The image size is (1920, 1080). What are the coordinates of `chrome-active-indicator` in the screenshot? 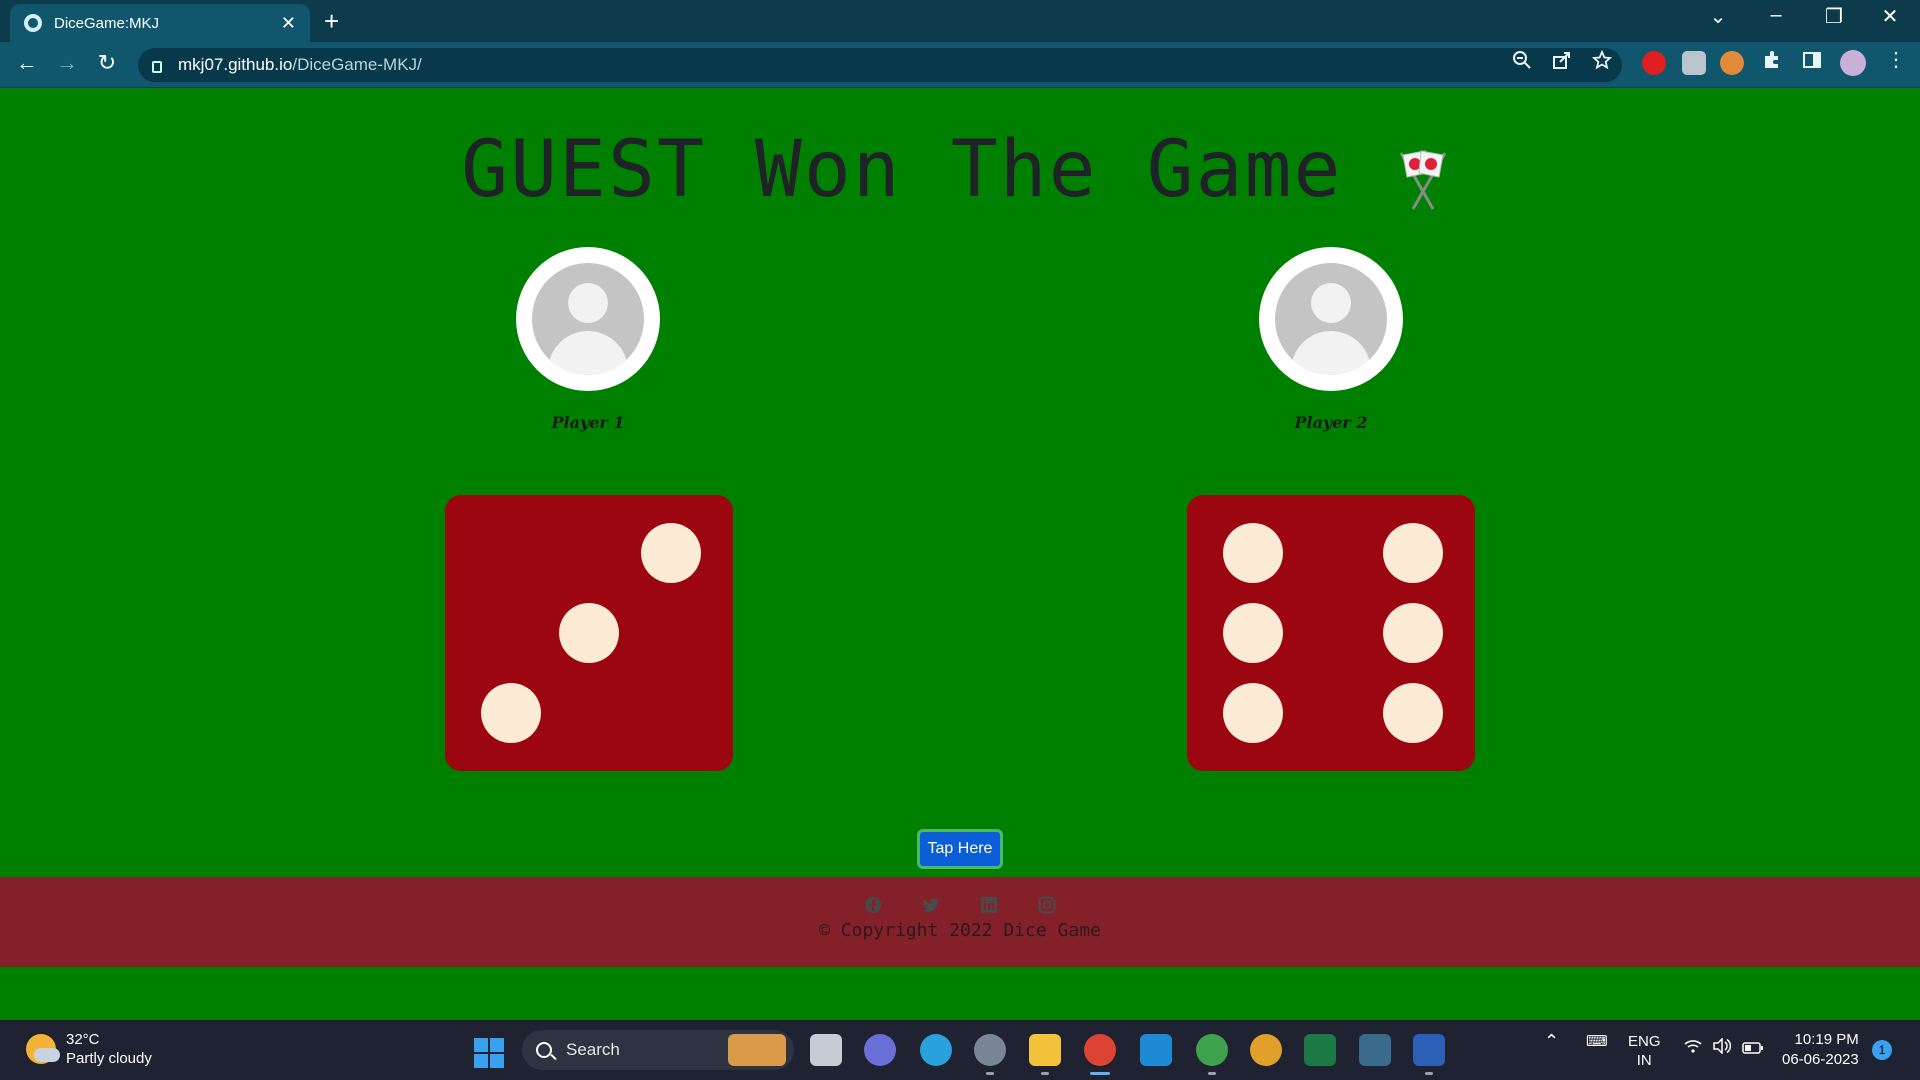 It's located at (1100, 1073).